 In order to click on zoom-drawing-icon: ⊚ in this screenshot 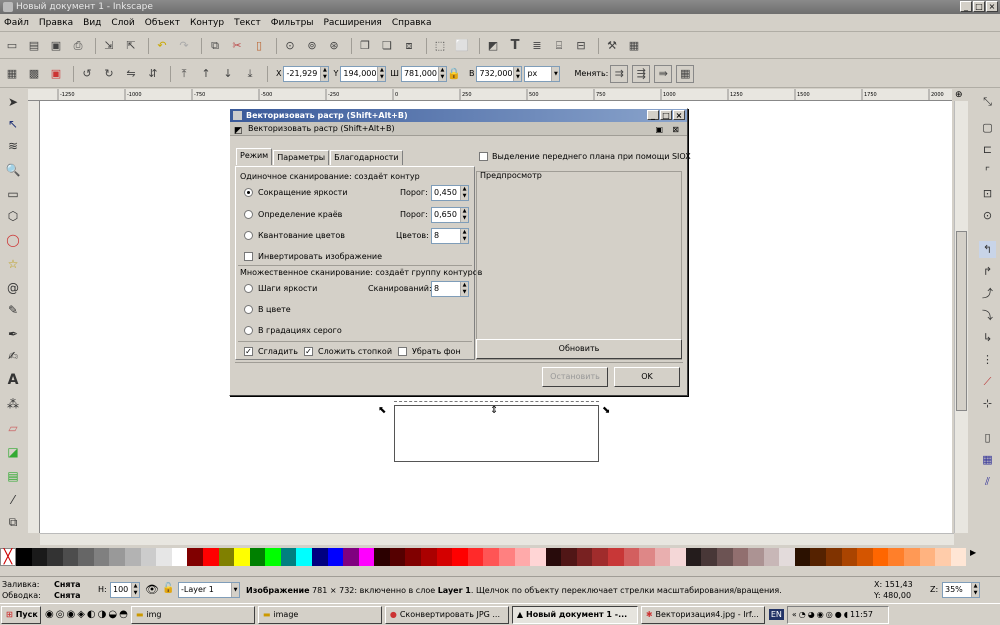, I will do `click(312, 46)`.